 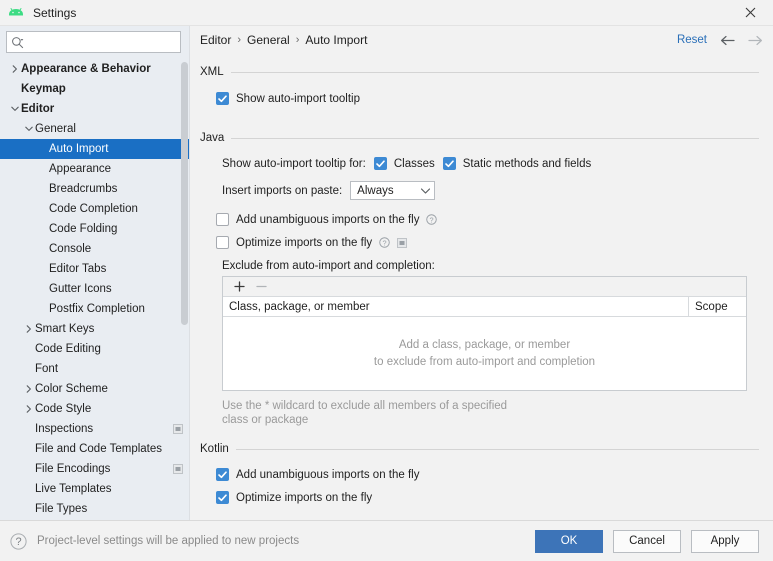 What do you see at coordinates (94, 509) in the screenshot?
I see `sidebar-item-file-types: File Types` at bounding box center [94, 509].